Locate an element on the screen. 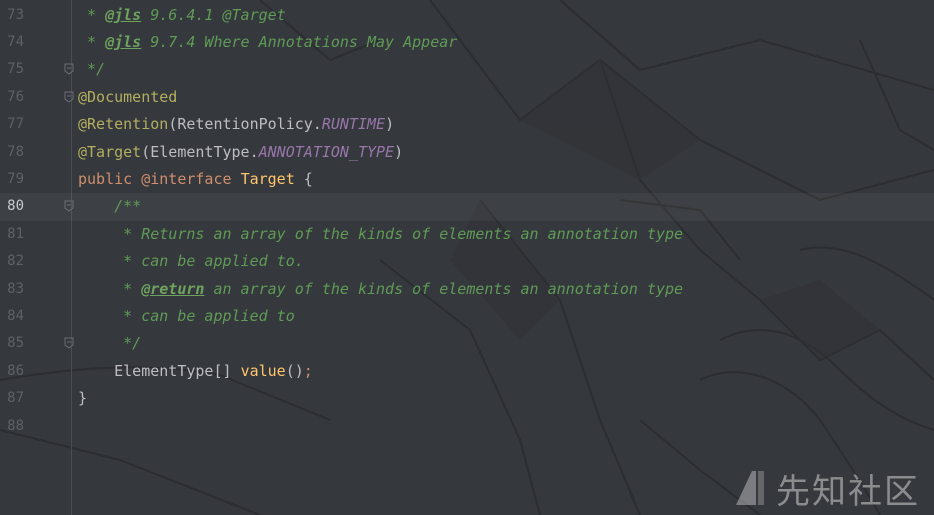 The width and height of the screenshot is (934, 515). code-line: 78 @Target(ElementType.ANNOTATION_TYPE) is located at coordinates (467, 152).